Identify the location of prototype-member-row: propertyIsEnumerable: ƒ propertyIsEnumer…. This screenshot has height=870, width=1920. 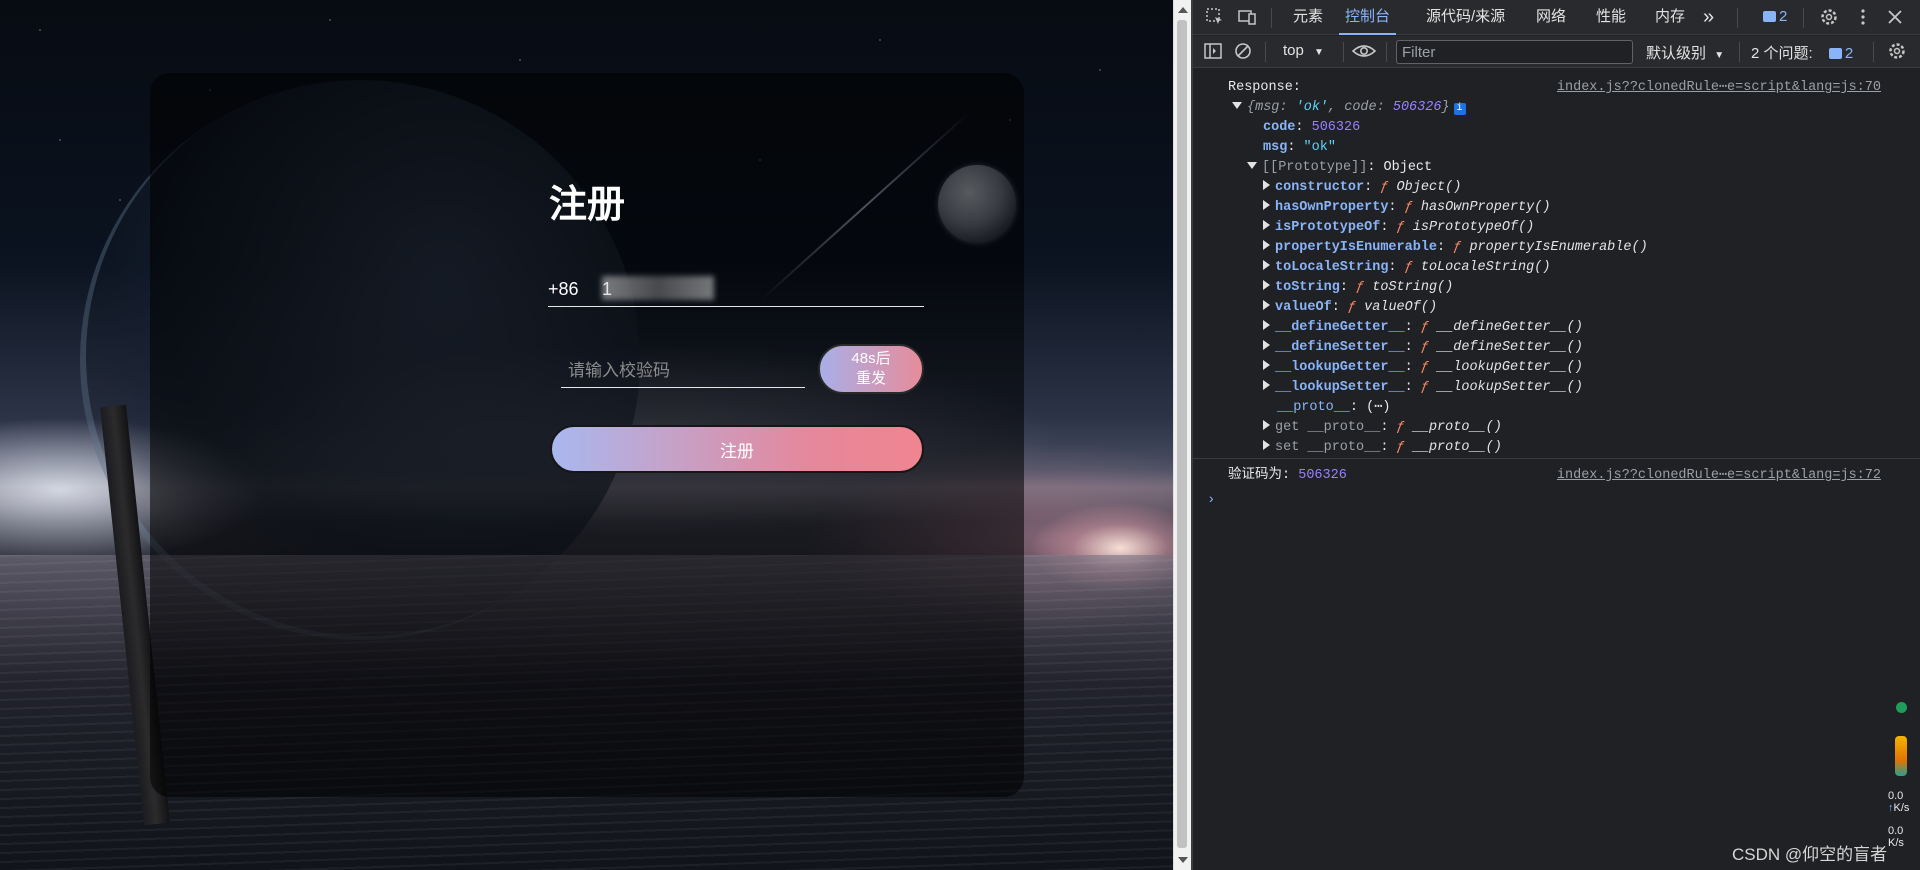
(1591, 248).